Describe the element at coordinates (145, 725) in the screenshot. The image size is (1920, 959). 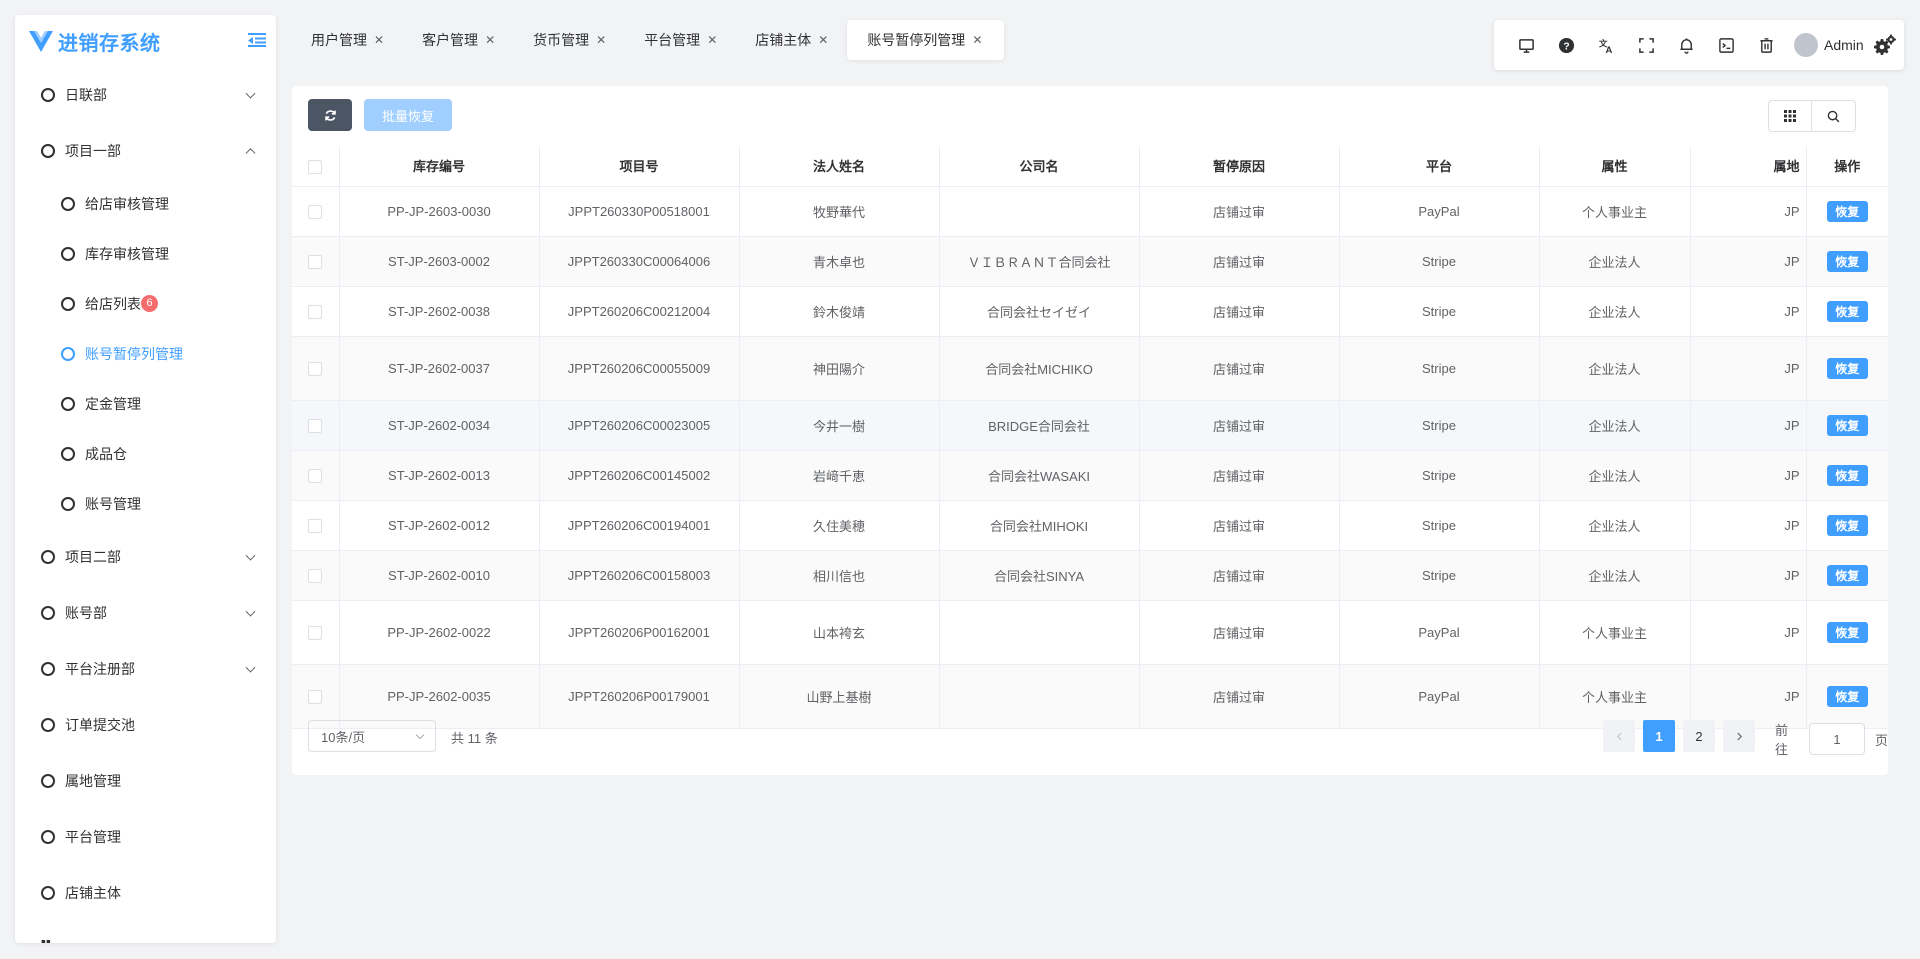
I see `sidebar-item: 订单提交池` at that location.